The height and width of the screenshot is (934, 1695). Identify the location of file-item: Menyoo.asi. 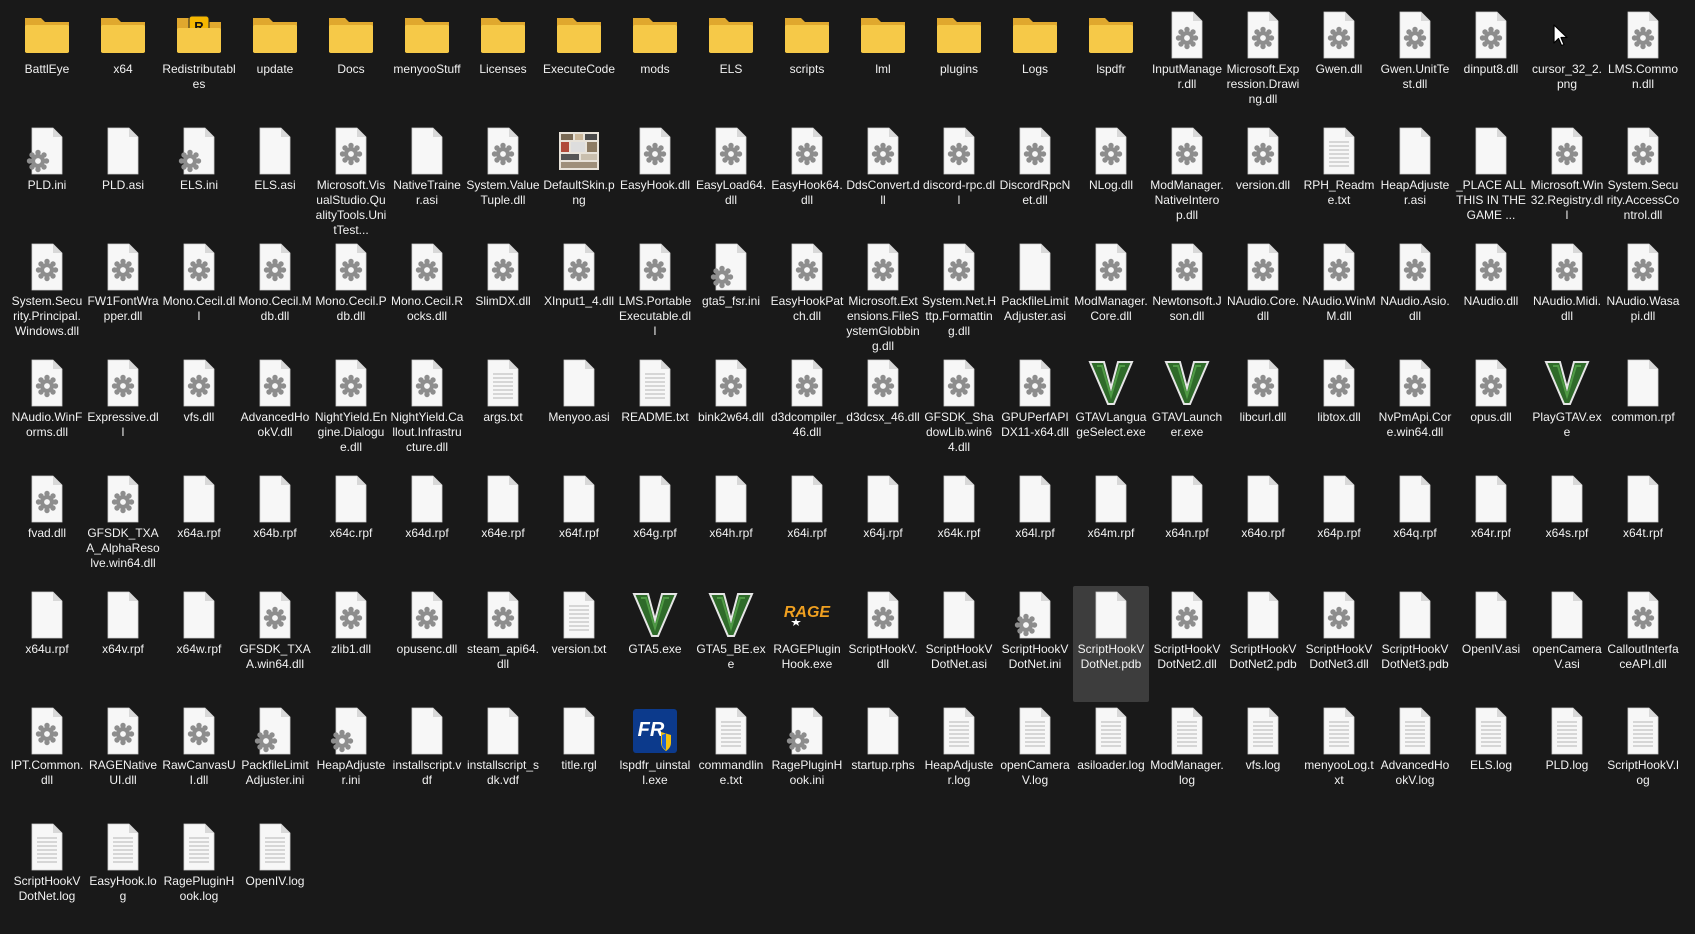
(579, 412).